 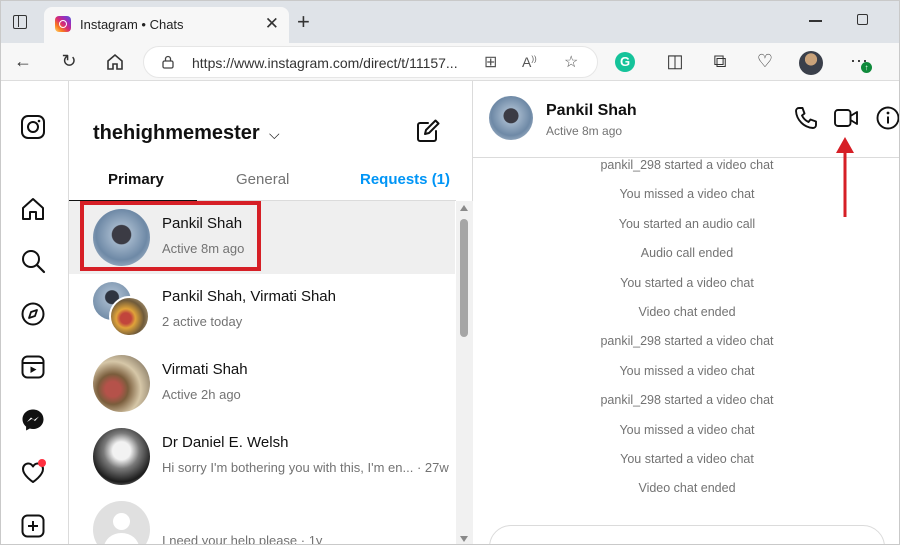 I want to click on default-avatar-icon, so click(x=121, y=522).